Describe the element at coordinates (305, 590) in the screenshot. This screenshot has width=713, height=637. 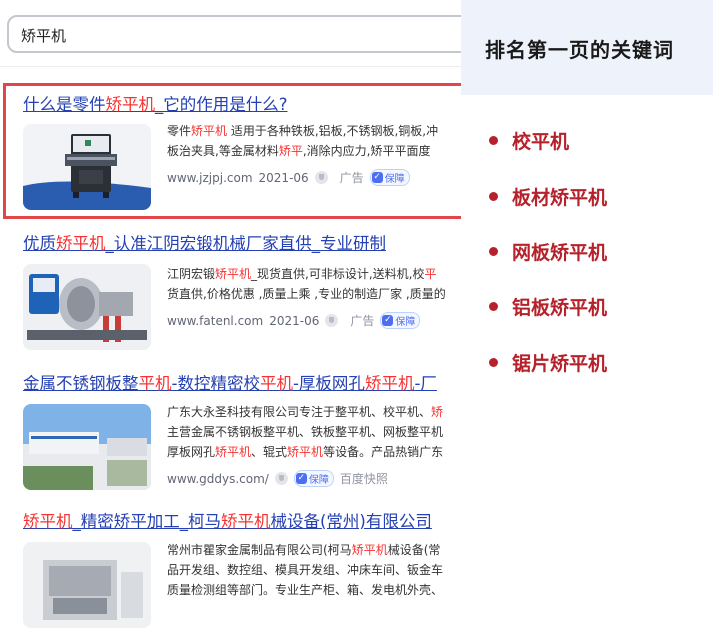
I see `result-description-line: 质量检测组等部门。专业生产柜、箱、发电机外壳、` at that location.